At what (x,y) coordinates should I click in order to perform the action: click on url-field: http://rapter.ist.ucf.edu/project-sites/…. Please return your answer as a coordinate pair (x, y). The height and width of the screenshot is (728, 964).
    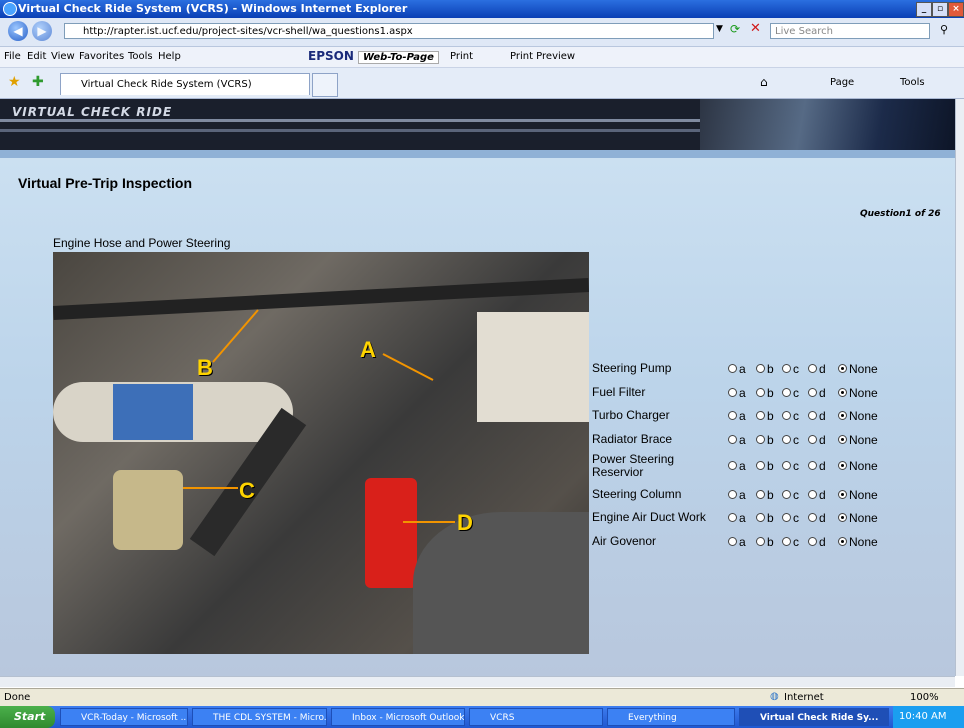
    Looking at the image, I should click on (389, 31).